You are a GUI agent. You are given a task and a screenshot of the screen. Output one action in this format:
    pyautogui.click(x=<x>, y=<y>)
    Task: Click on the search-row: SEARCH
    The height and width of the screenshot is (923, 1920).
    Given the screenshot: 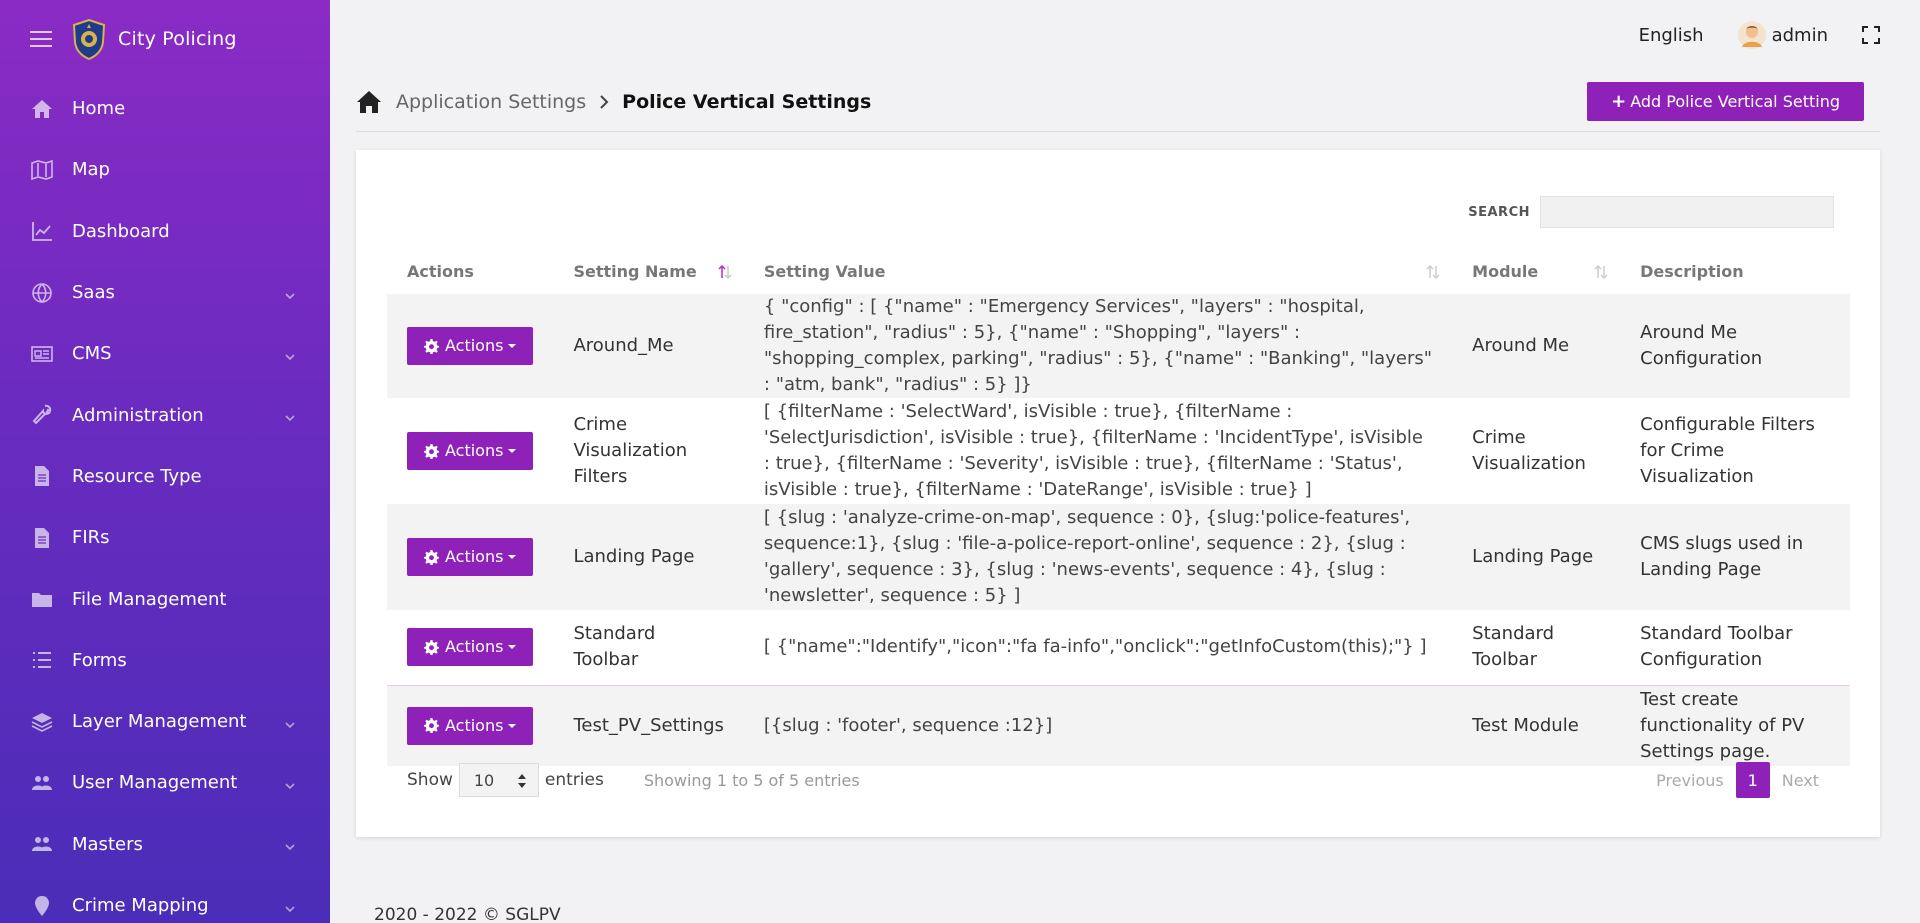 What is the action you would take?
    pyautogui.click(x=1651, y=212)
    